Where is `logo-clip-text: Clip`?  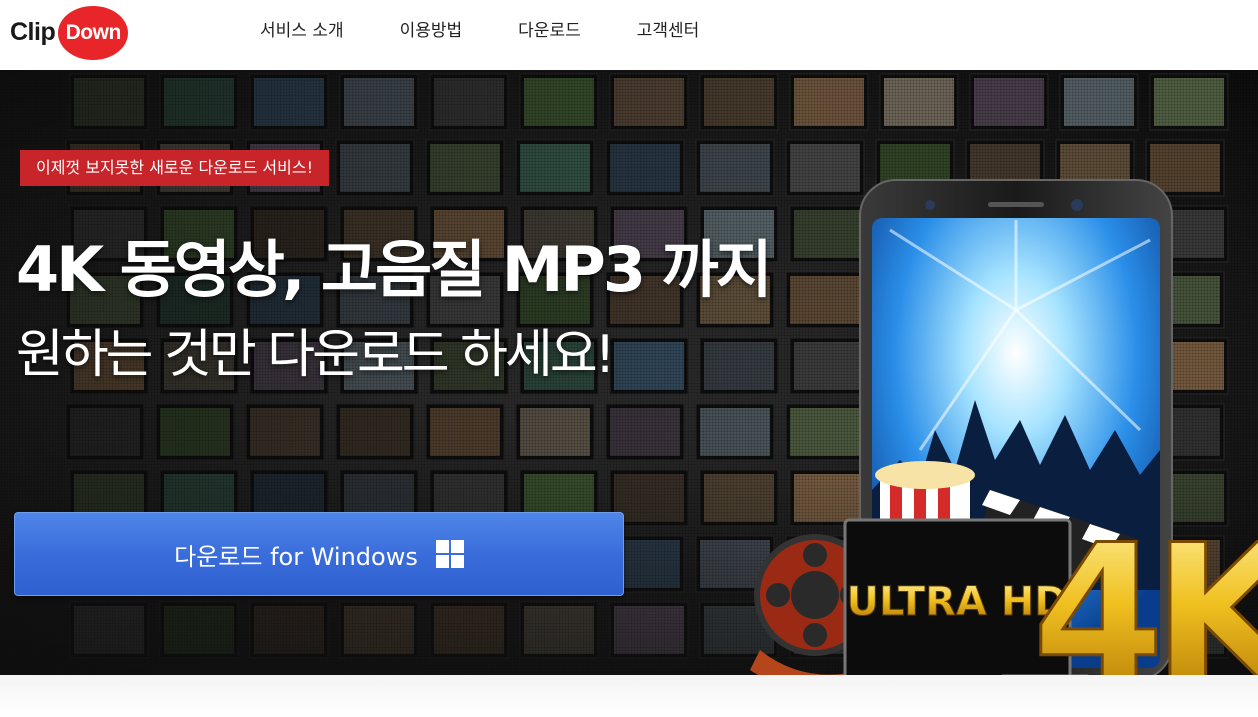 logo-clip-text: Clip is located at coordinates (33, 32).